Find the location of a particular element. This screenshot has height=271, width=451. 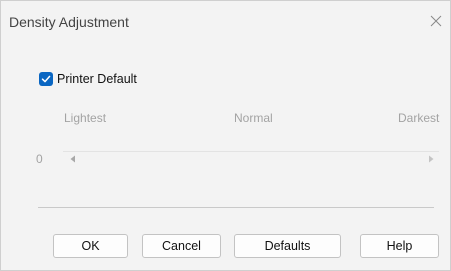

slider-label-lightest: Lightest is located at coordinates (85, 118).